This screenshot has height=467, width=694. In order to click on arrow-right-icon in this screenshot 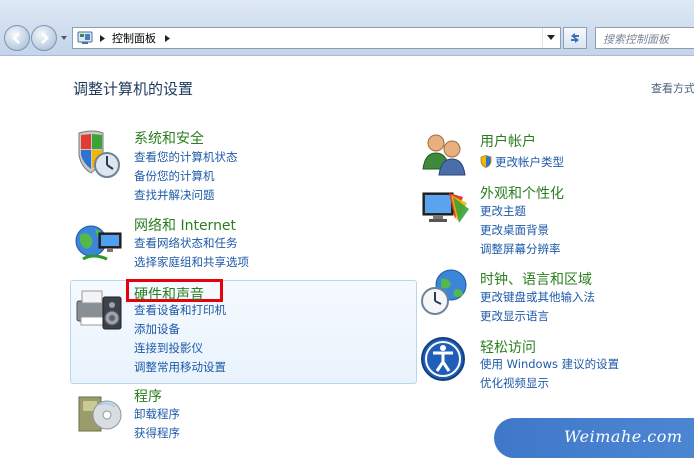, I will do `click(45, 38)`.